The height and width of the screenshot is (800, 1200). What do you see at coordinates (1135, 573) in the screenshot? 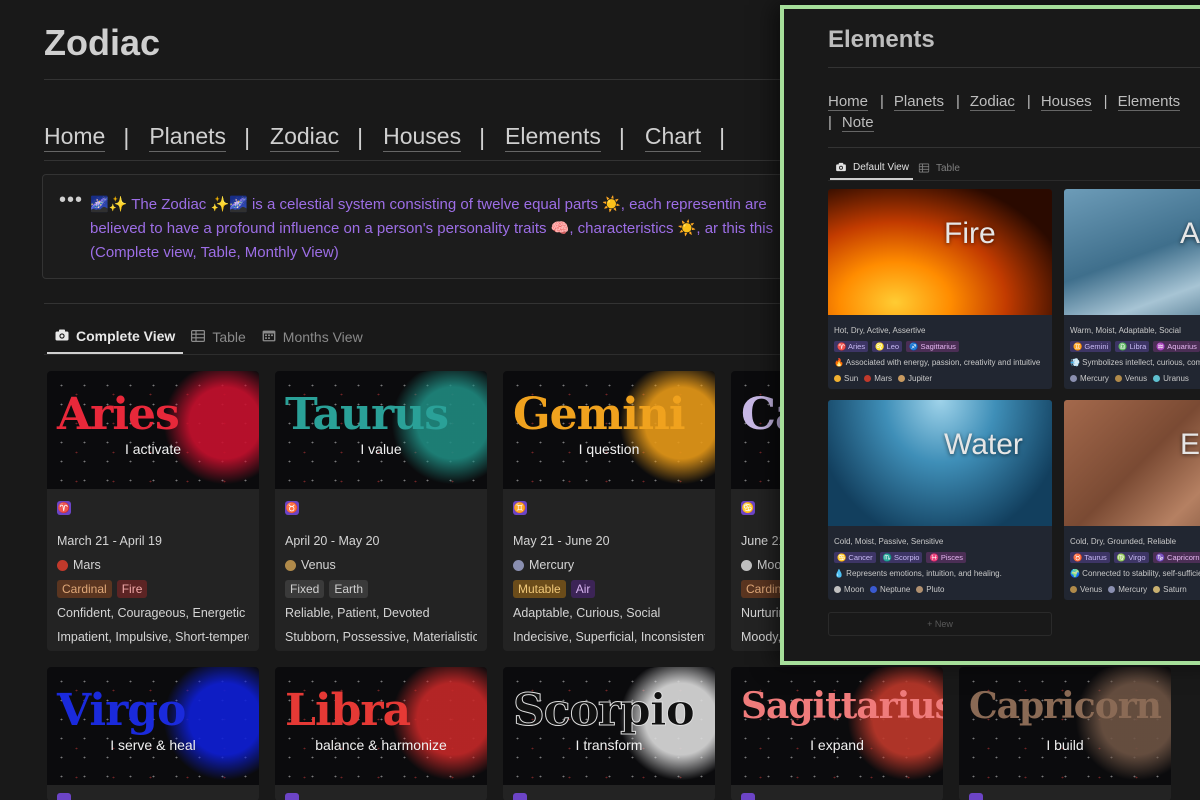
I see `element-description: 🌍 Connected to stability, self-sufficien` at bounding box center [1135, 573].